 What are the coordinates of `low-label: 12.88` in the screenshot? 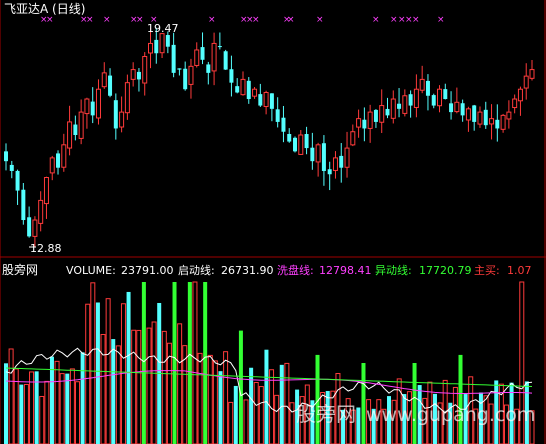 It's located at (46, 248).